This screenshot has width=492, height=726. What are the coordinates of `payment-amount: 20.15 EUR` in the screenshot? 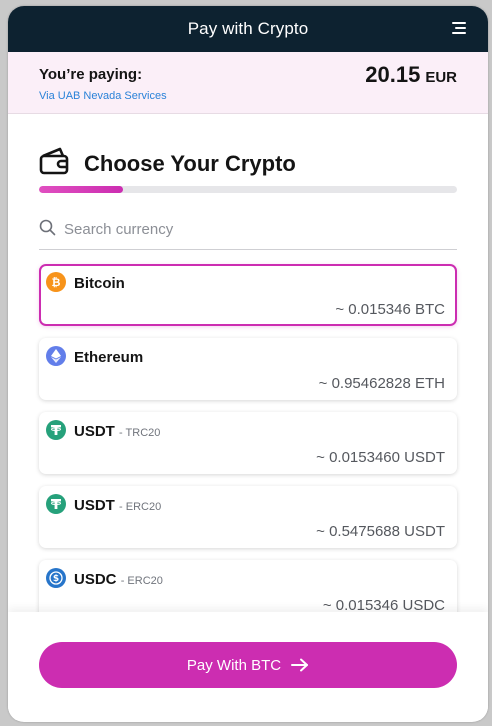 It's located at (411, 75).